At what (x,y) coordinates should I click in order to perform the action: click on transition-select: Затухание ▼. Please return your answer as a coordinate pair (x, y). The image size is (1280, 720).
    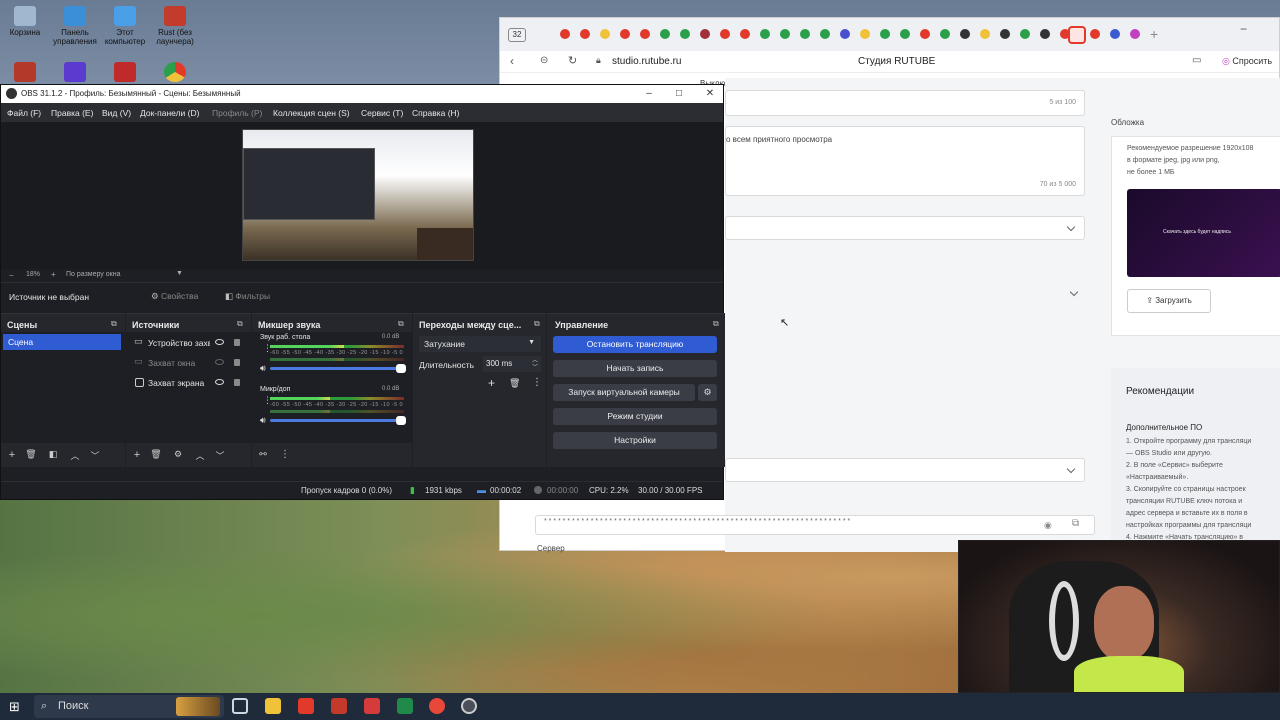
    Looking at the image, I should click on (480, 344).